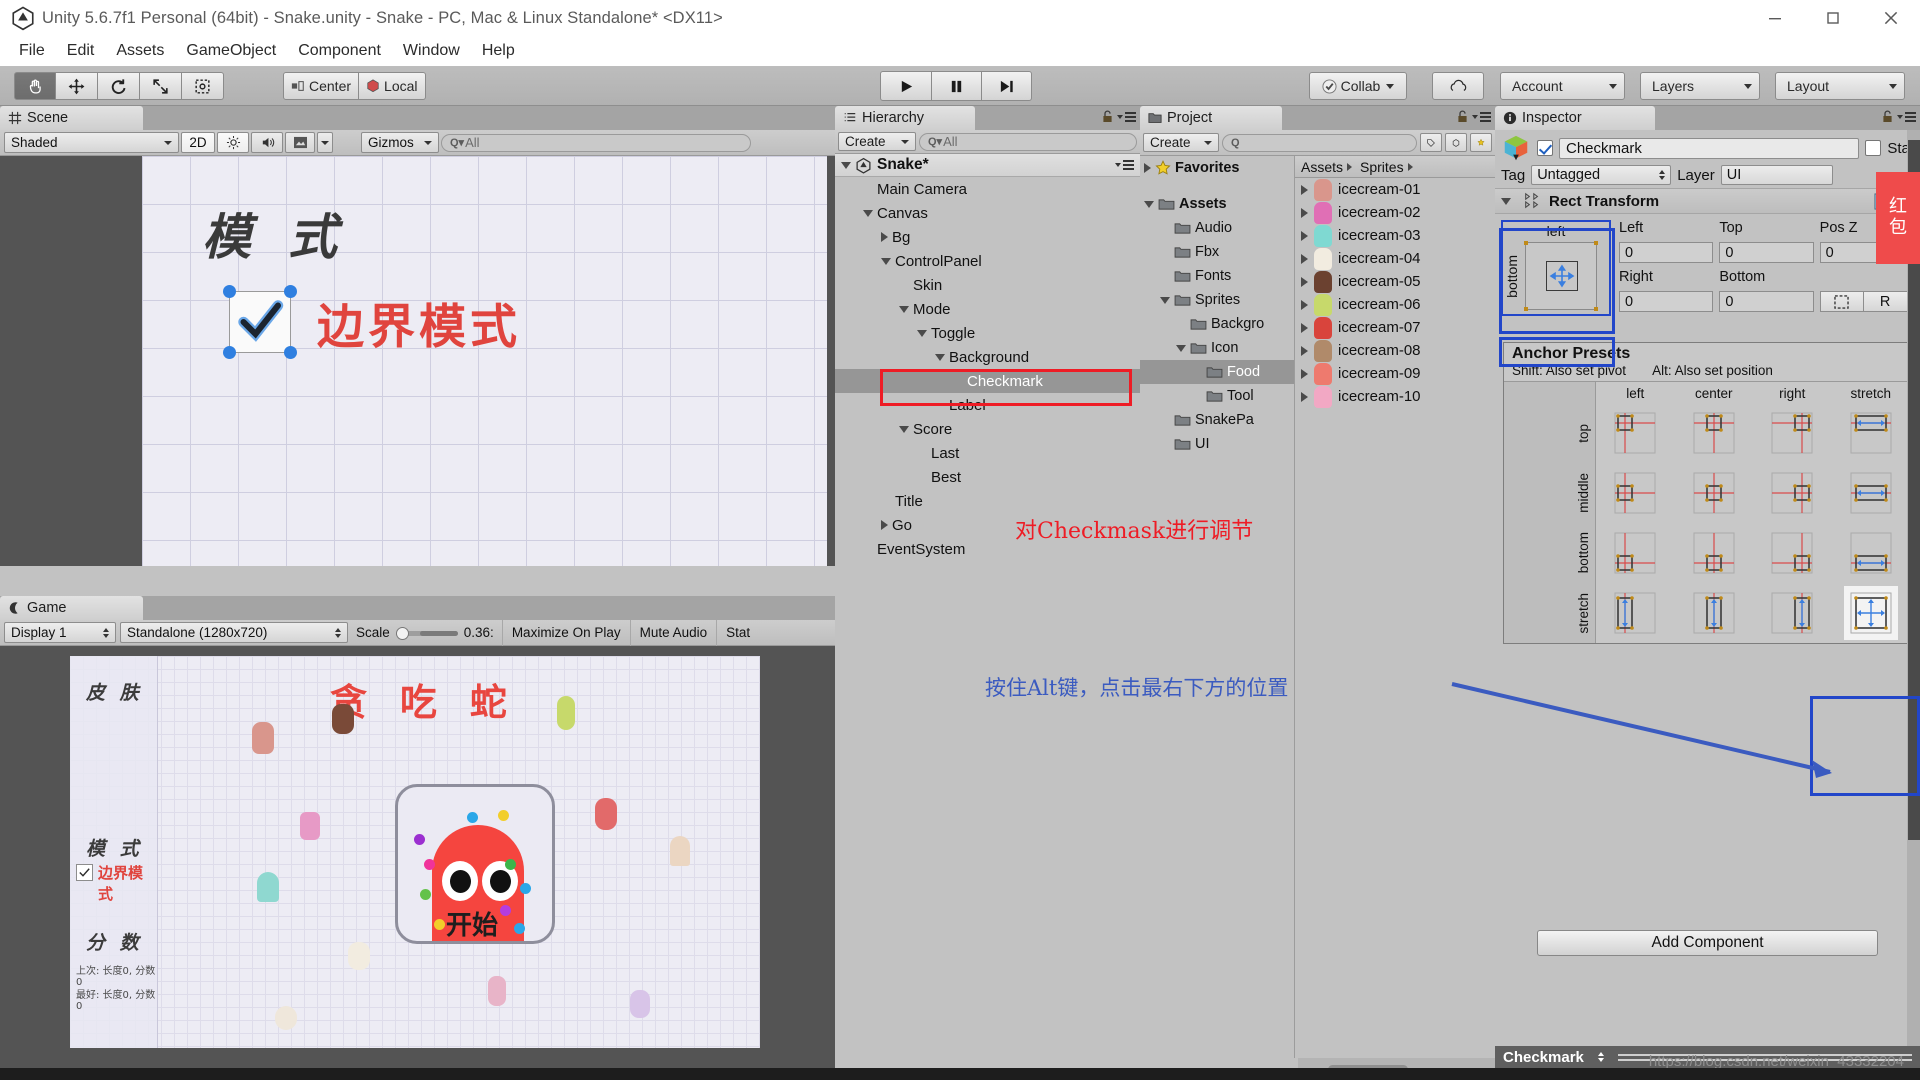 Image resolution: width=1920 pixels, height=1080 pixels. Describe the element at coordinates (1714, 553) in the screenshot. I see `anchor-preset-bottom-center` at that location.